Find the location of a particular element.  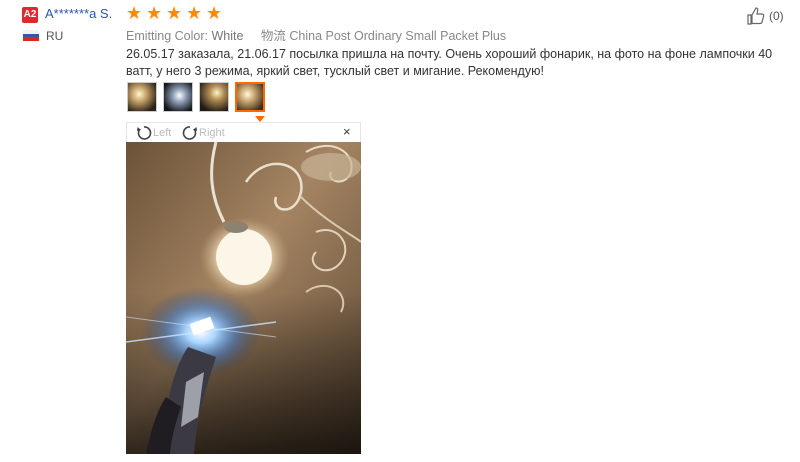

image-viewer-toolbar: Left Right × is located at coordinates (243, 132).